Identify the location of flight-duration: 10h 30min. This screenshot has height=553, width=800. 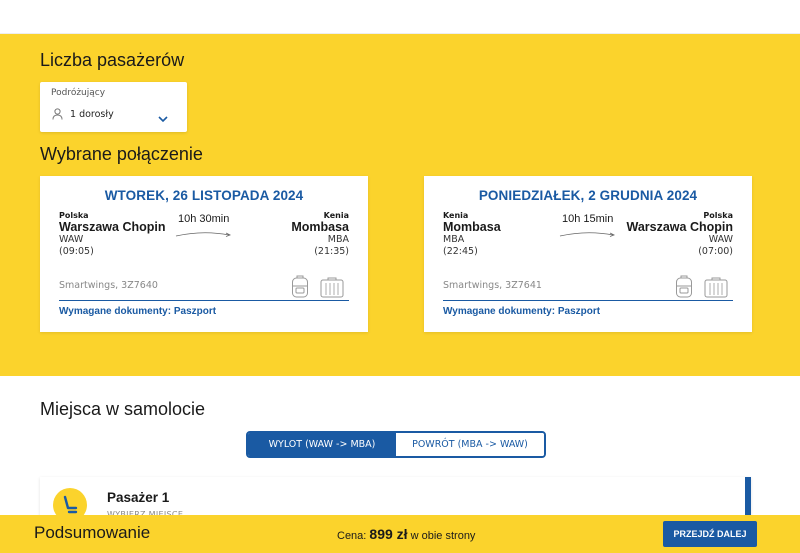
(204, 219).